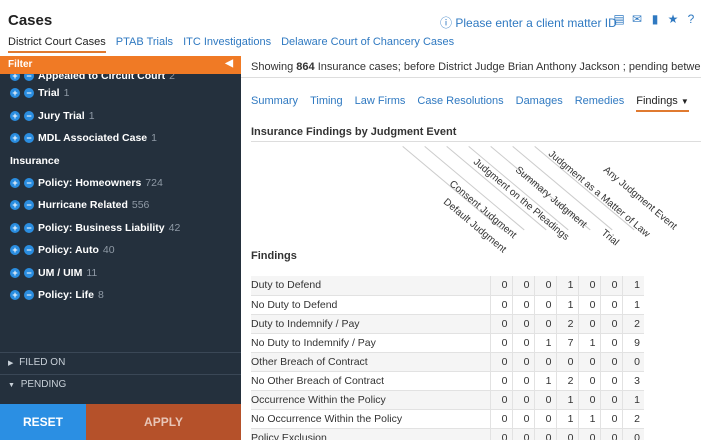 This screenshot has height=440, width=701. I want to click on nav-itc-investigations: ITC Investigations, so click(227, 44).